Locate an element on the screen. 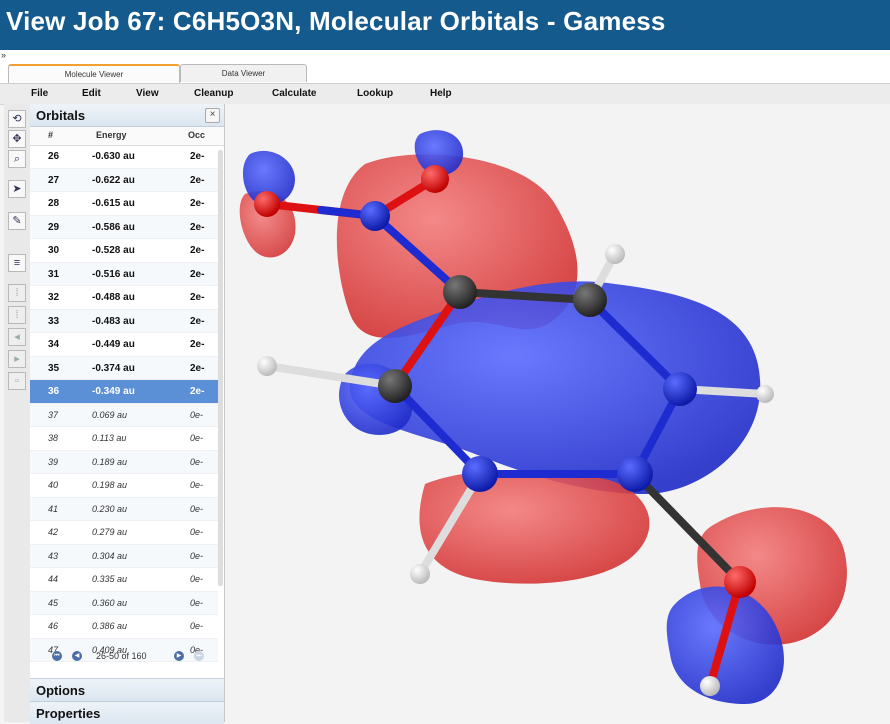 The width and height of the screenshot is (890, 724). close-icon: × is located at coordinates (212, 115).